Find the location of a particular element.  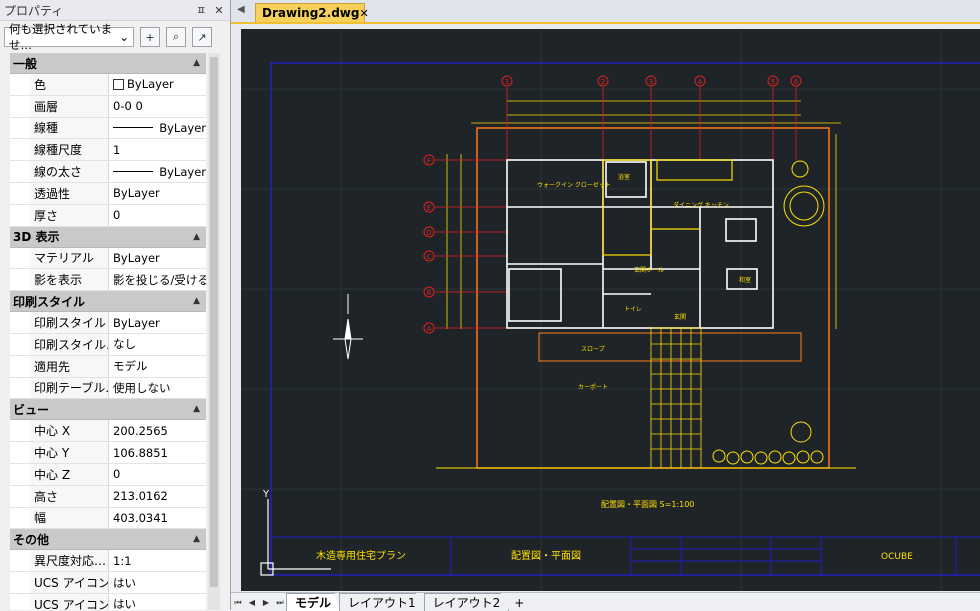

property-row: マテリアル ByLayer is located at coordinates (108, 258).